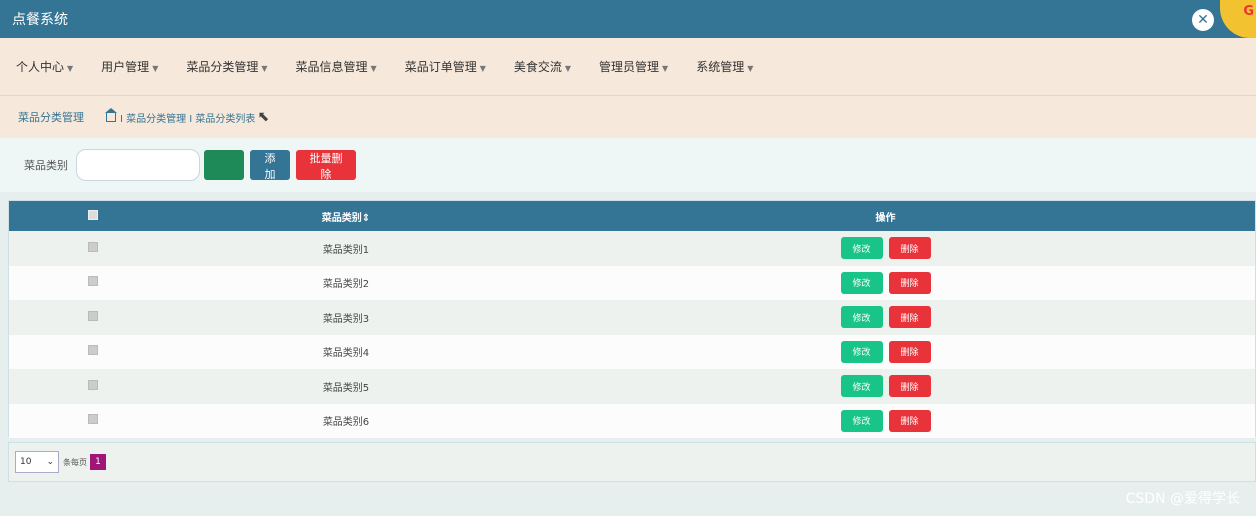 The width and height of the screenshot is (1256, 516). What do you see at coordinates (37, 462) in the screenshot?
I see `page-size-select: 10 ⌄` at bounding box center [37, 462].